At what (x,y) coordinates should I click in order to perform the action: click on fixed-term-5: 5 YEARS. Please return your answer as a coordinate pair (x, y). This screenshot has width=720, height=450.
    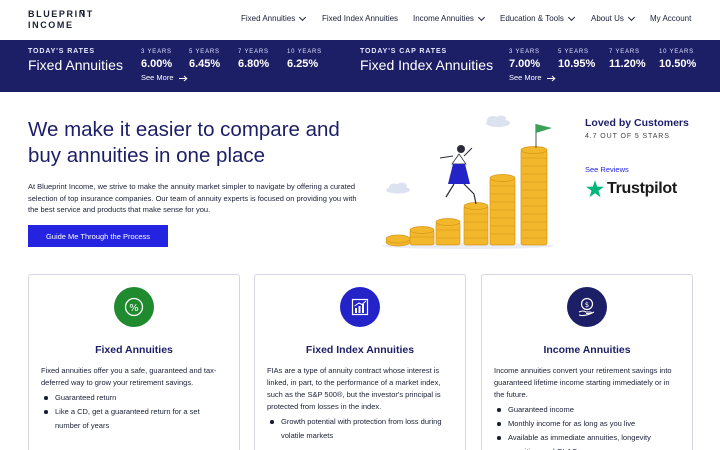
    Looking at the image, I should click on (204, 52).